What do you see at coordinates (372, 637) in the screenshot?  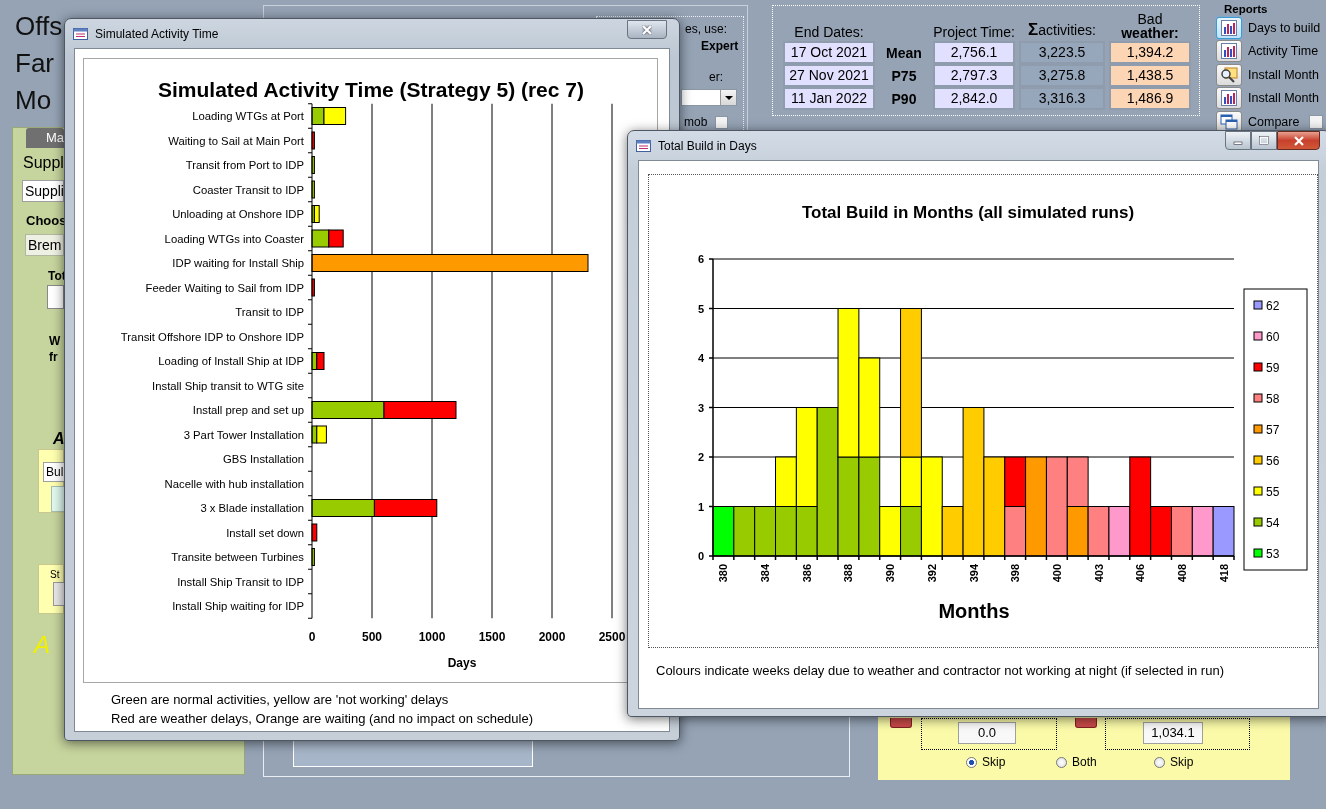 I see `axis-tick-label: 500` at bounding box center [372, 637].